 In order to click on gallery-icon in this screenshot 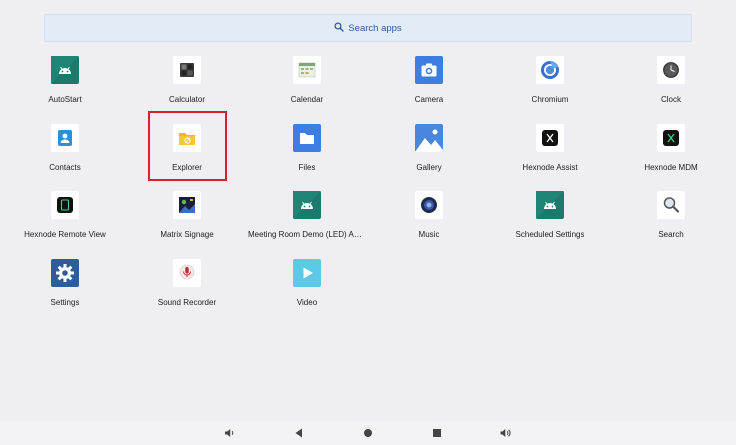, I will do `click(429, 138)`.